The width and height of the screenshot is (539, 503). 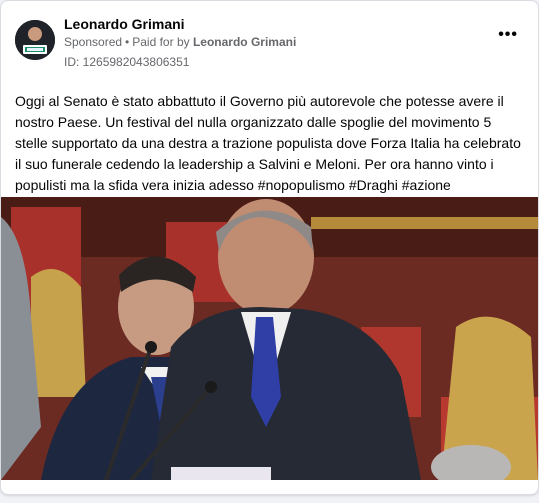 What do you see at coordinates (93, 42) in the screenshot?
I see `sponsored-label: Sponsored` at bounding box center [93, 42].